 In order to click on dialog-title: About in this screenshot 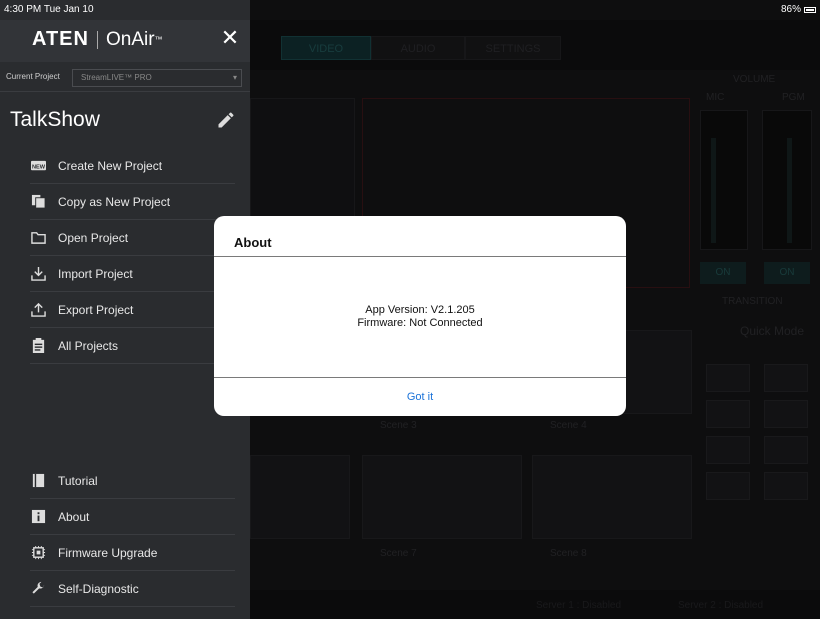, I will do `click(253, 242)`.